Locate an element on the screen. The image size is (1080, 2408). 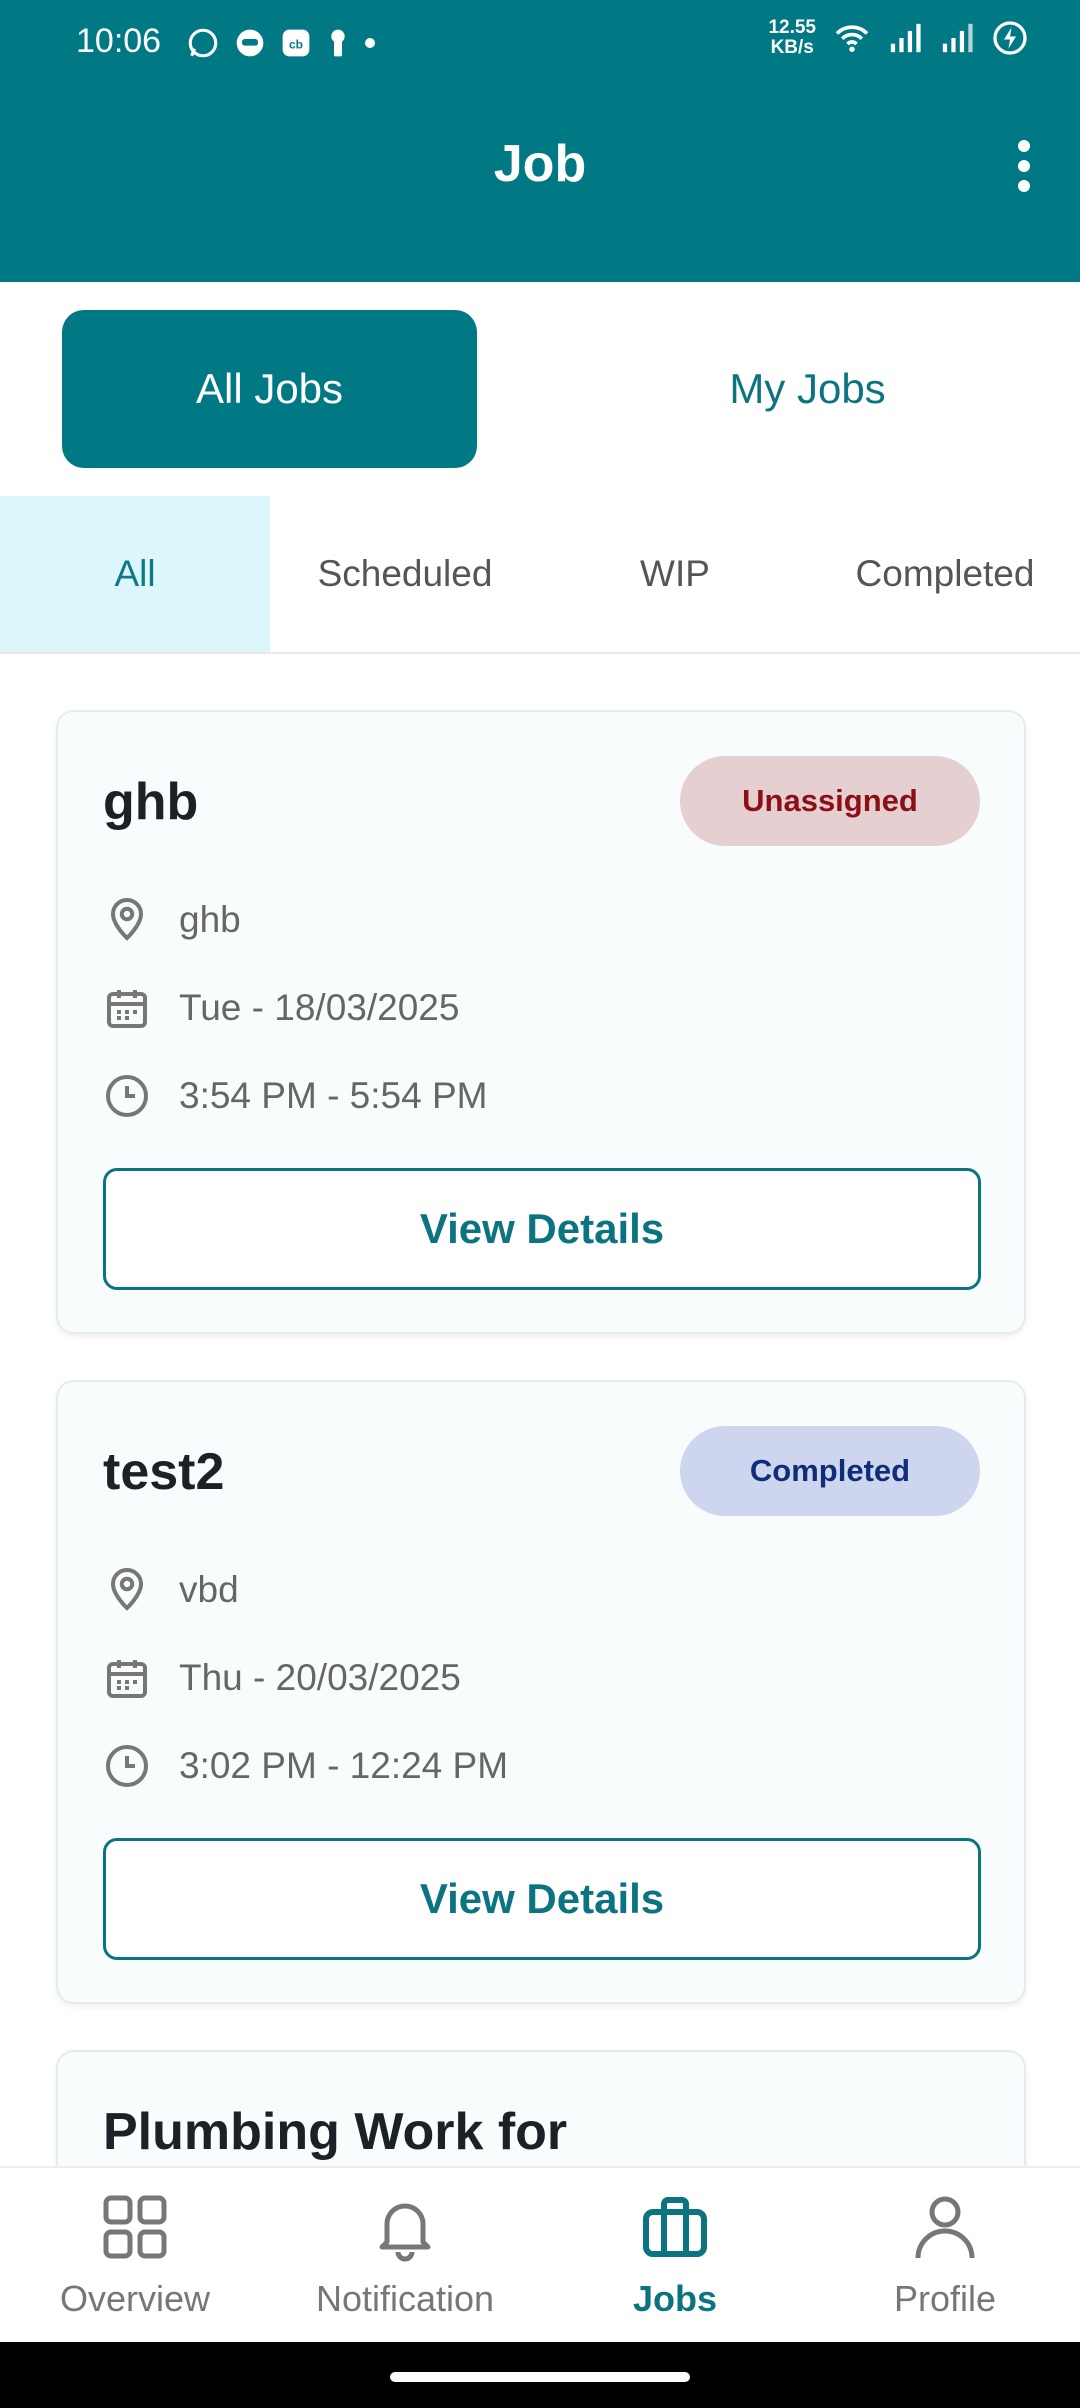
status-bar: 10:06 cb 12.55 KB/s is located at coordinates (540, 45).